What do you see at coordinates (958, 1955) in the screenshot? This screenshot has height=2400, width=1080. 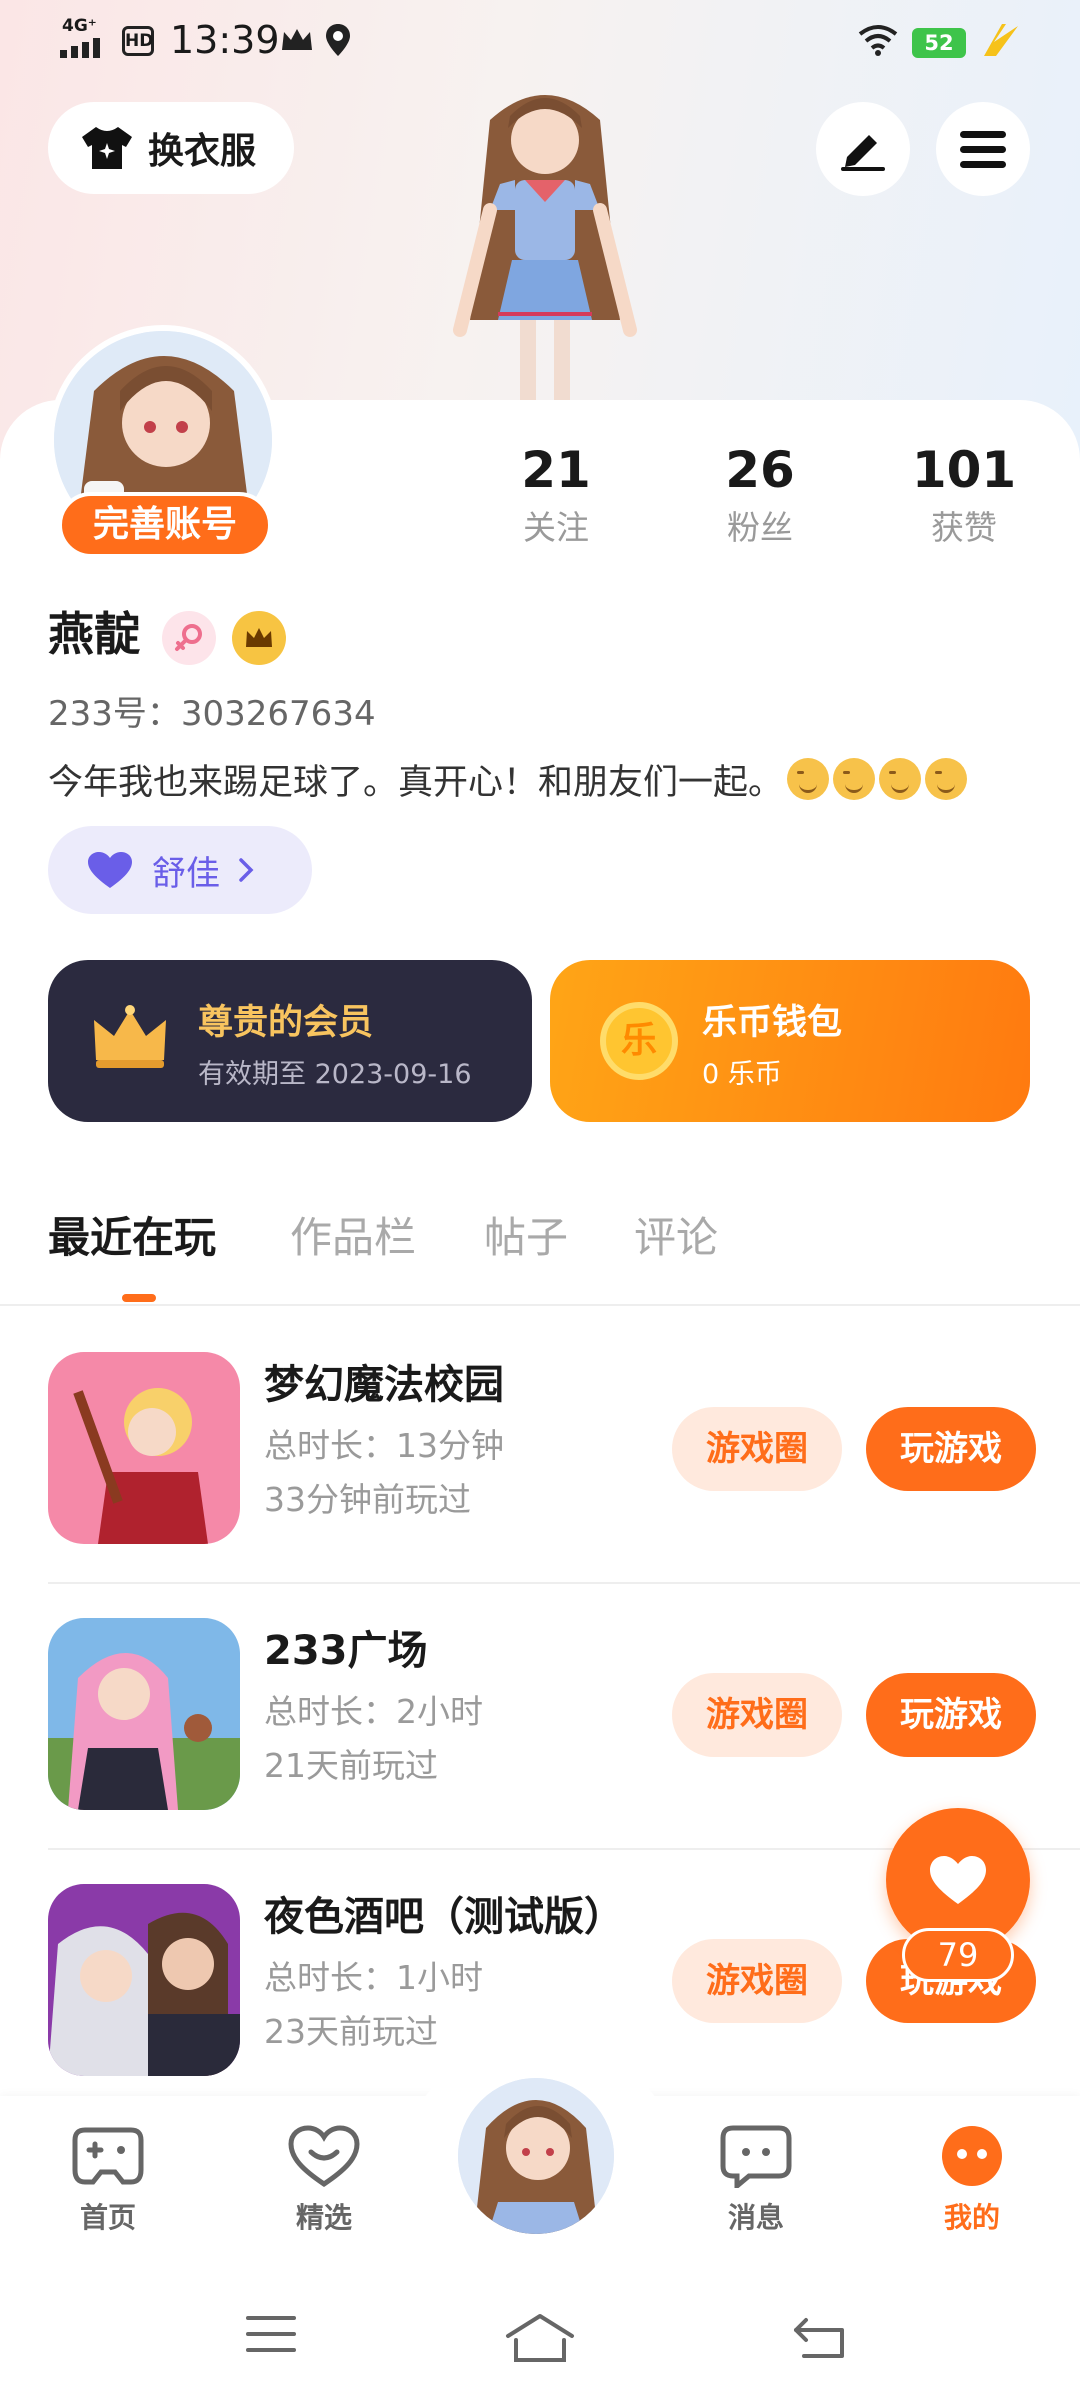 I see `like-count-badge: 79` at bounding box center [958, 1955].